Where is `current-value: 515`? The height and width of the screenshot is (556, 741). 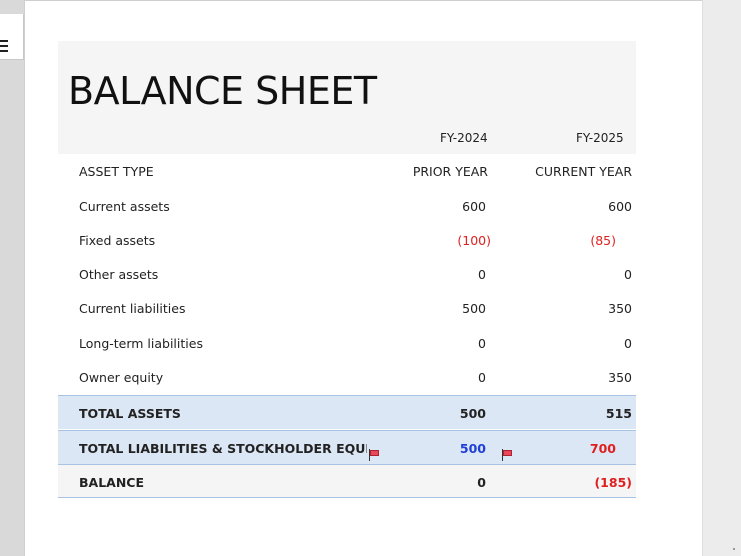 current-value: 515 is located at coordinates (619, 413).